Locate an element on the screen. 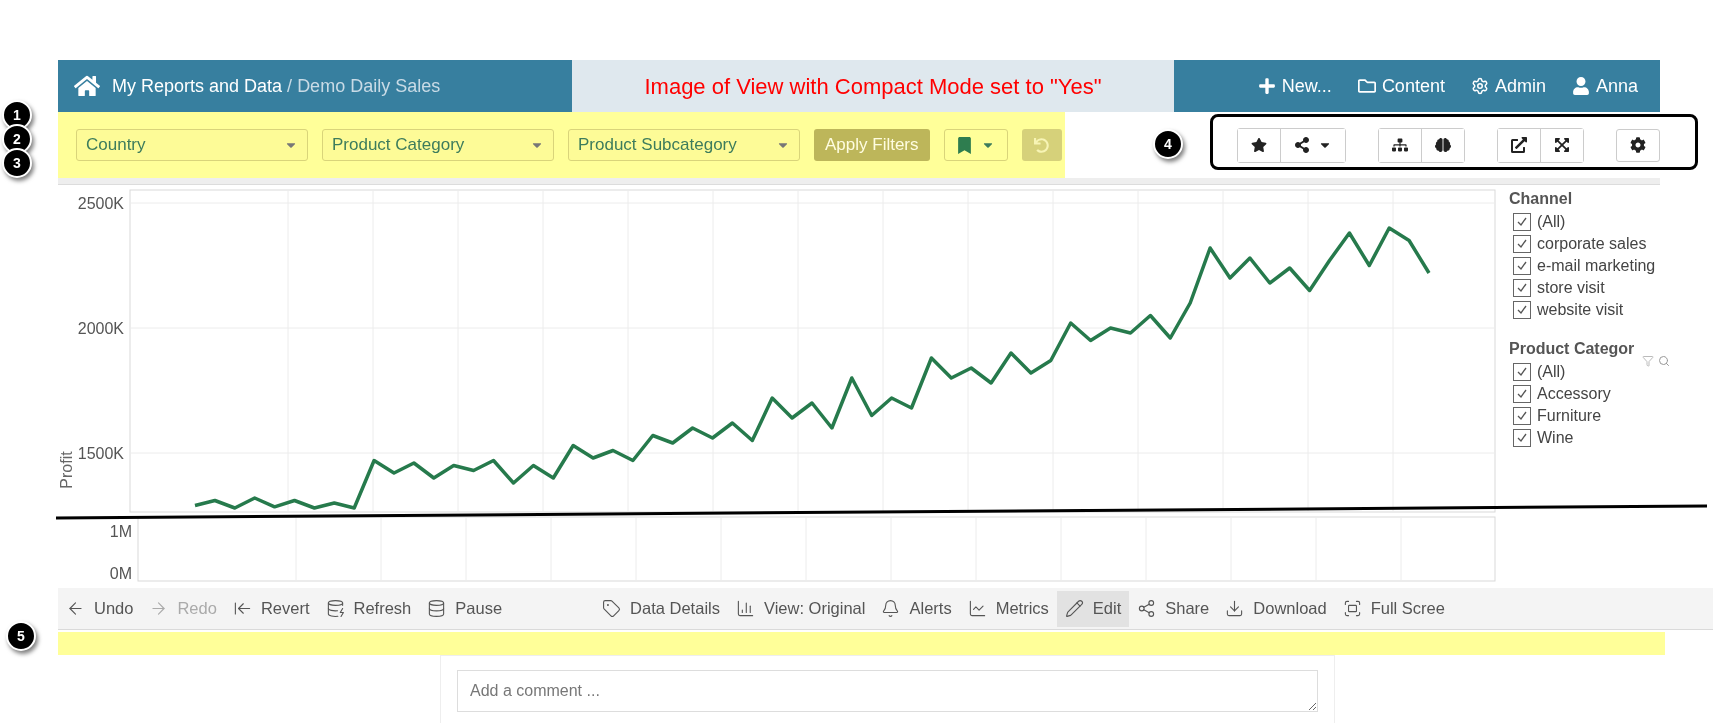 This screenshot has height=723, width=1713. tag-icon is located at coordinates (612, 608).